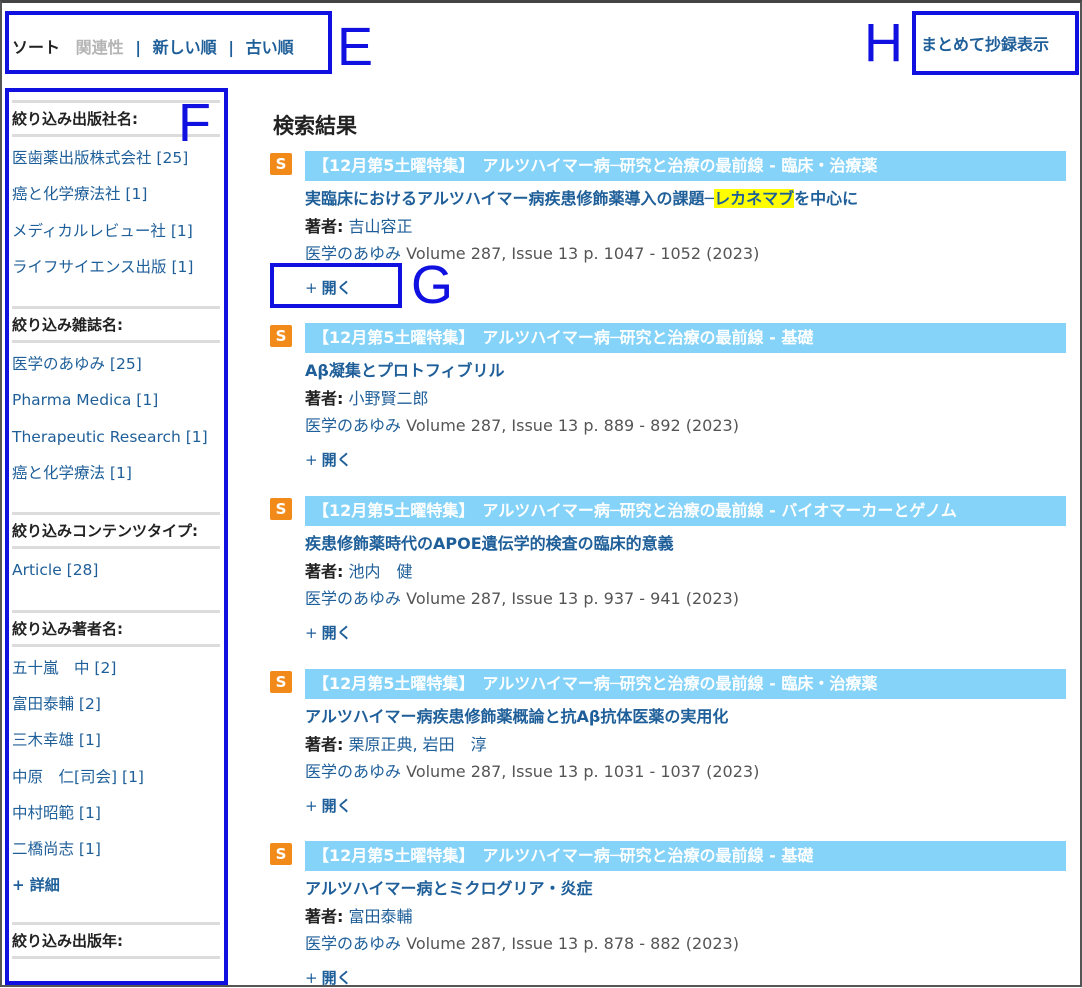  I want to click on sort-oldest-link: 古い順, so click(270, 47).